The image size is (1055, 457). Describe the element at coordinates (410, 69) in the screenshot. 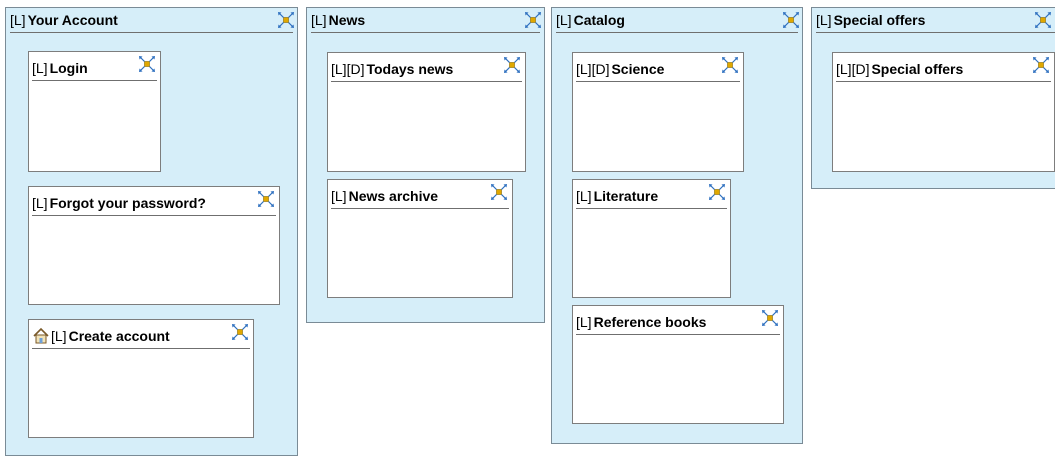

I see `card-title: Todays news` at that location.